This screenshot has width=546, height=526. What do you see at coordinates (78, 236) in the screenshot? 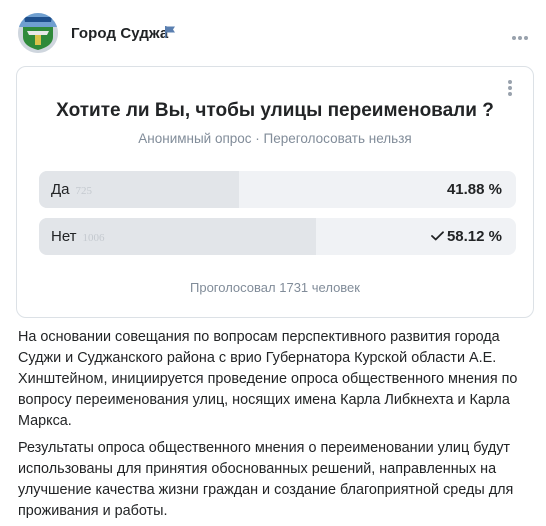
I see `poll-option-label: Нет 1006` at bounding box center [78, 236].